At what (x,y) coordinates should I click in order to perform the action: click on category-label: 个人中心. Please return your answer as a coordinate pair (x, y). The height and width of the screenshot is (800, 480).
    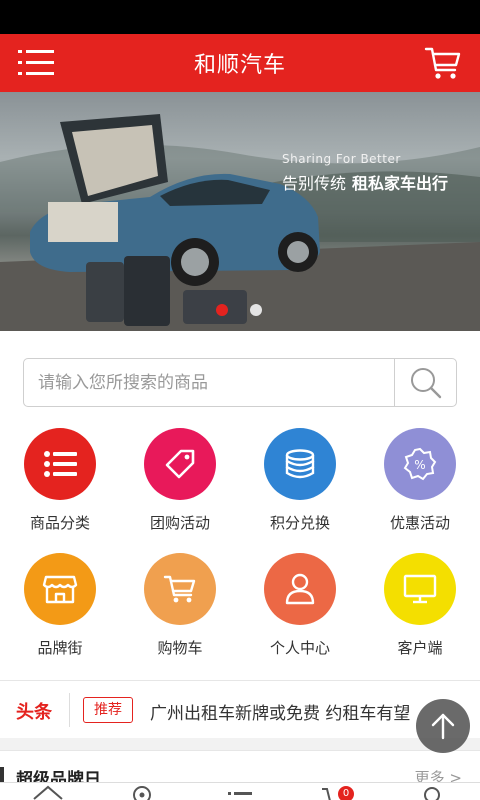
    Looking at the image, I should click on (299, 648).